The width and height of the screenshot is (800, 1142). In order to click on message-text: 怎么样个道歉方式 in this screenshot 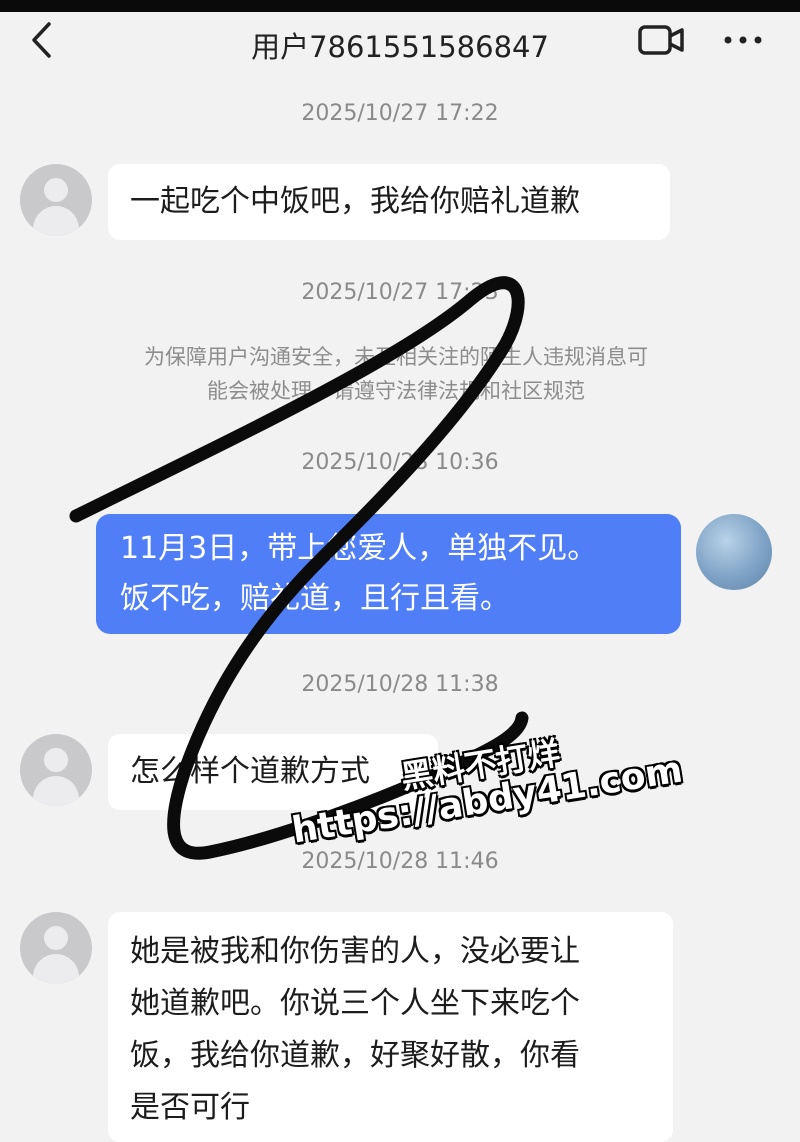, I will do `click(250, 771)`.